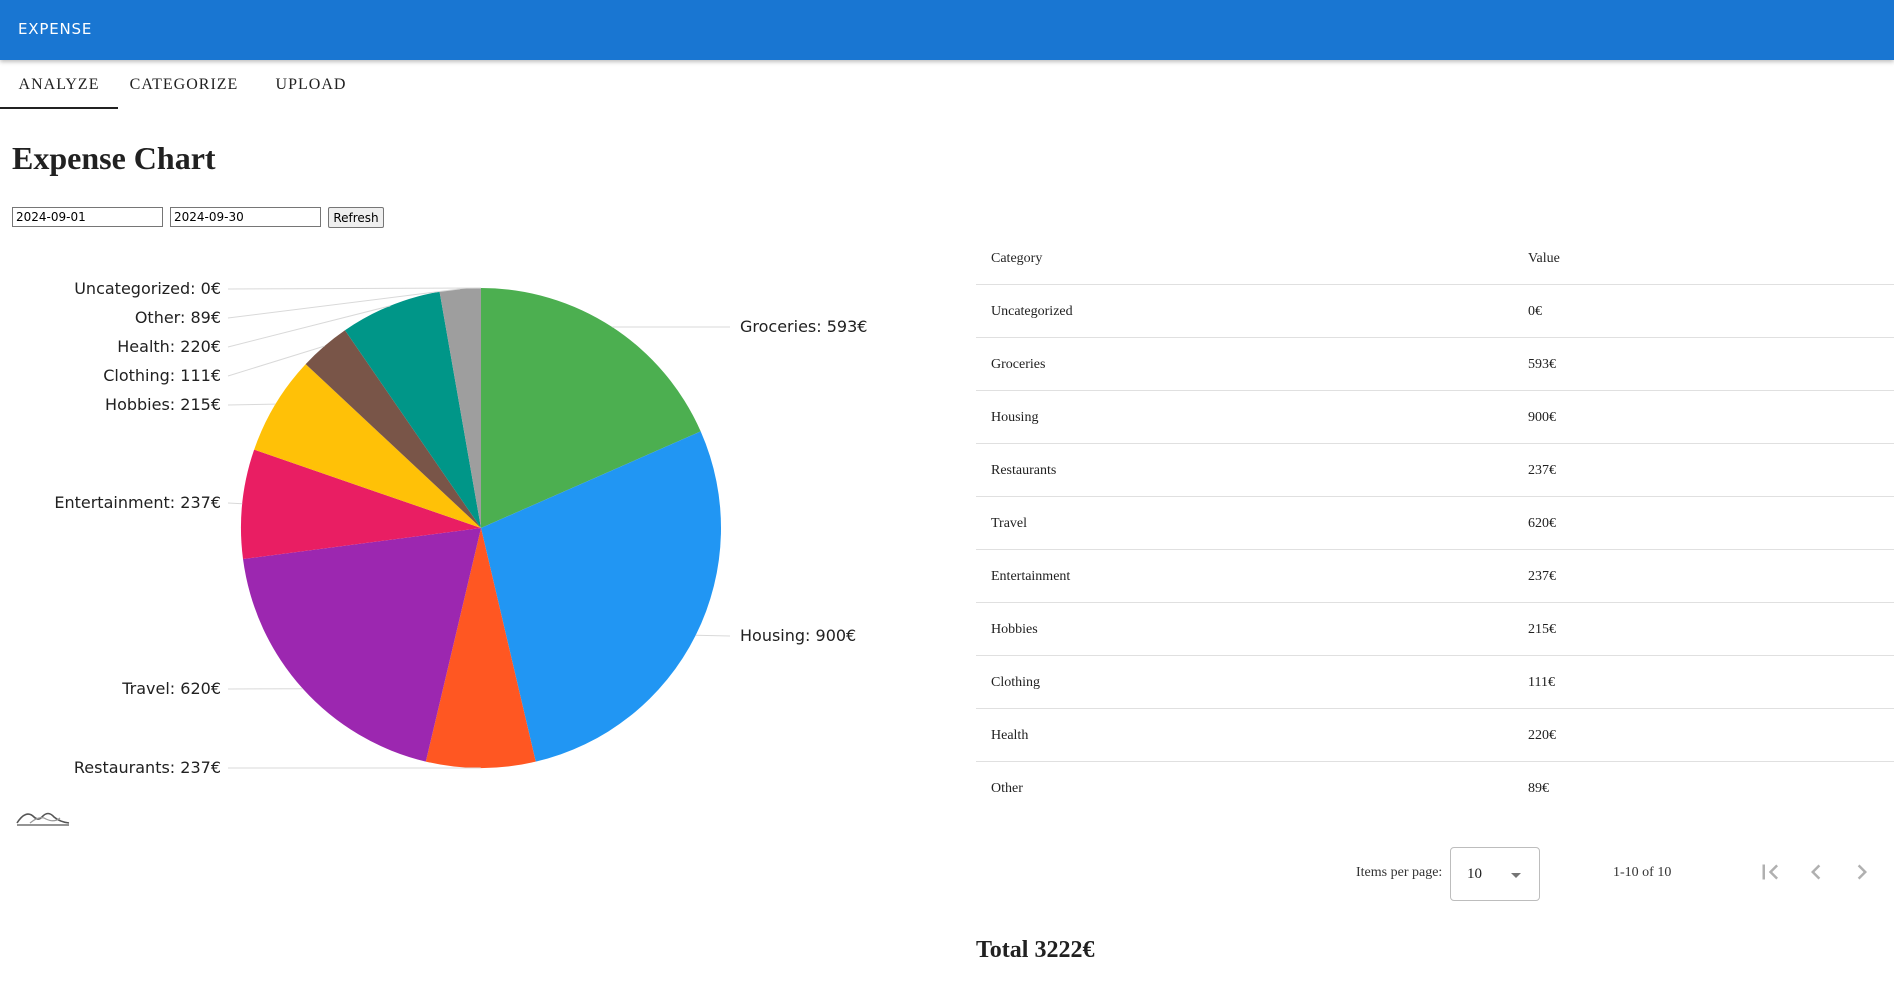  I want to click on value-cell: 900€, so click(1542, 417).